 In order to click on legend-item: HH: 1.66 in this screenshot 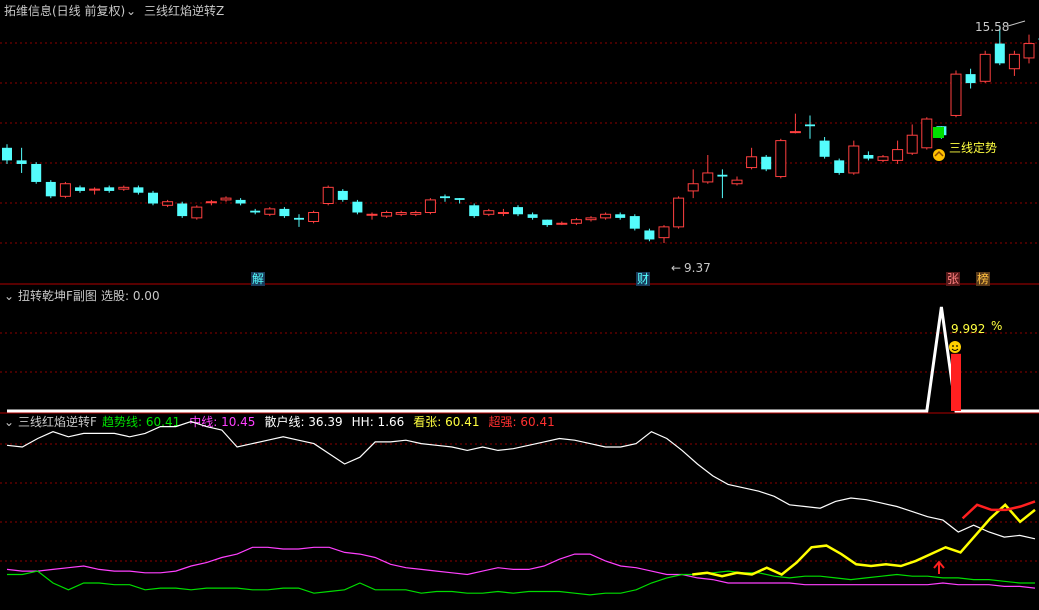, I will do `click(378, 422)`.